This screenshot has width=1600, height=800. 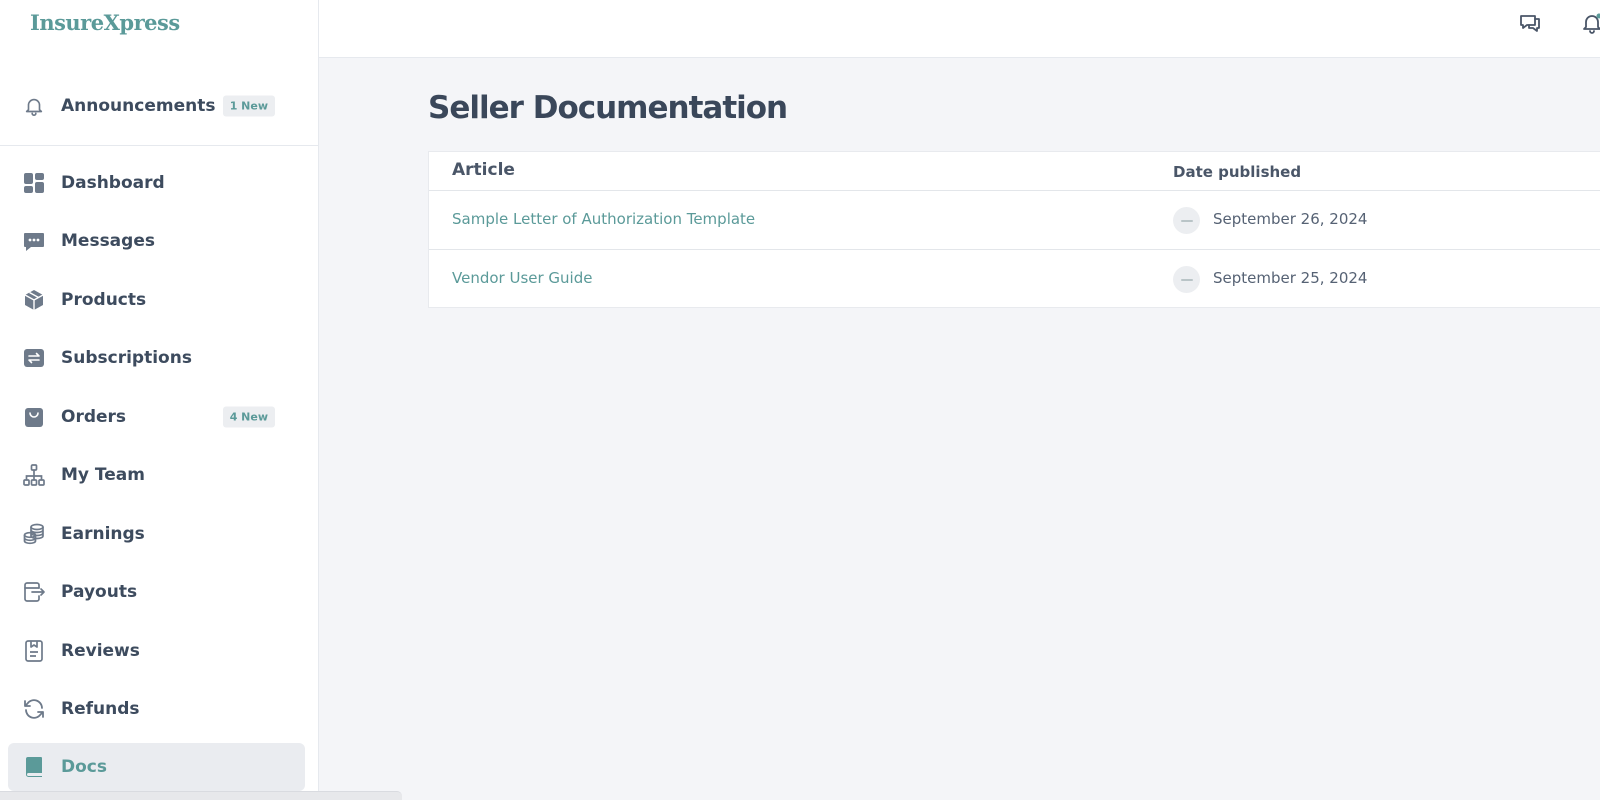 I want to click on sidebar-item-subscriptions: Subscriptions, so click(x=156, y=358).